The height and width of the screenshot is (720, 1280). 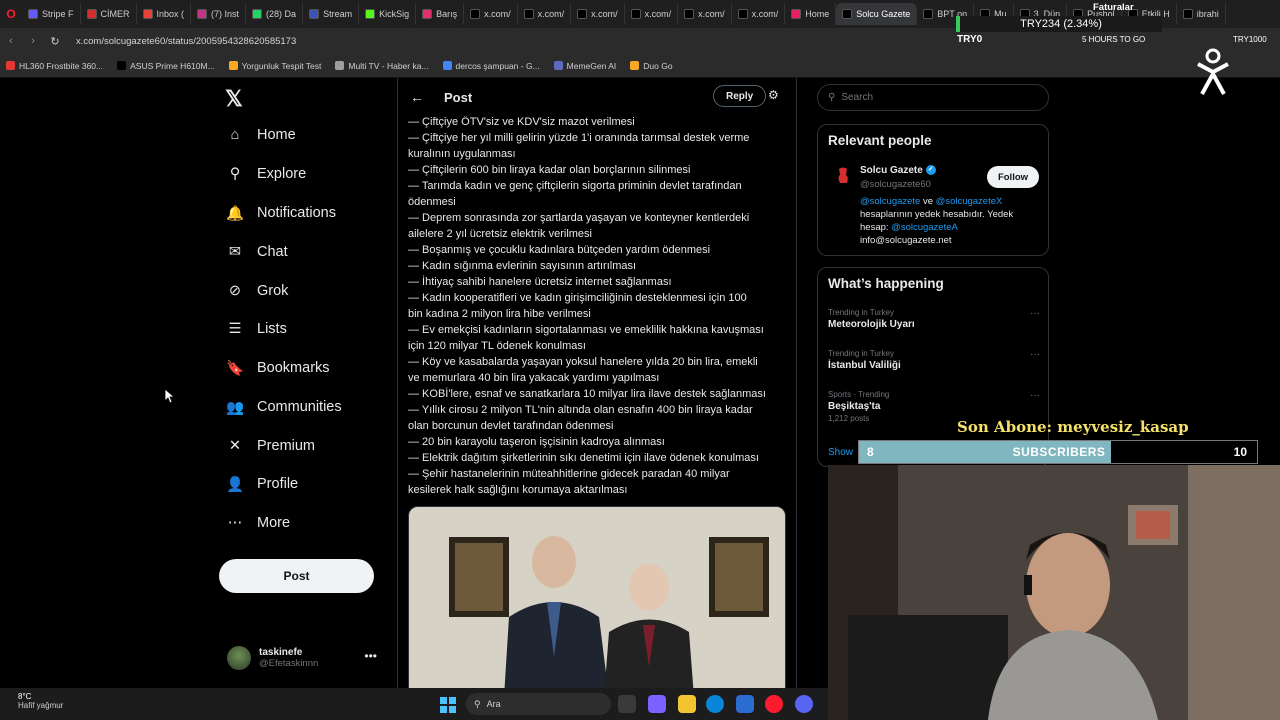 I want to click on sliders-icon: ⚙, so click(x=773, y=95).